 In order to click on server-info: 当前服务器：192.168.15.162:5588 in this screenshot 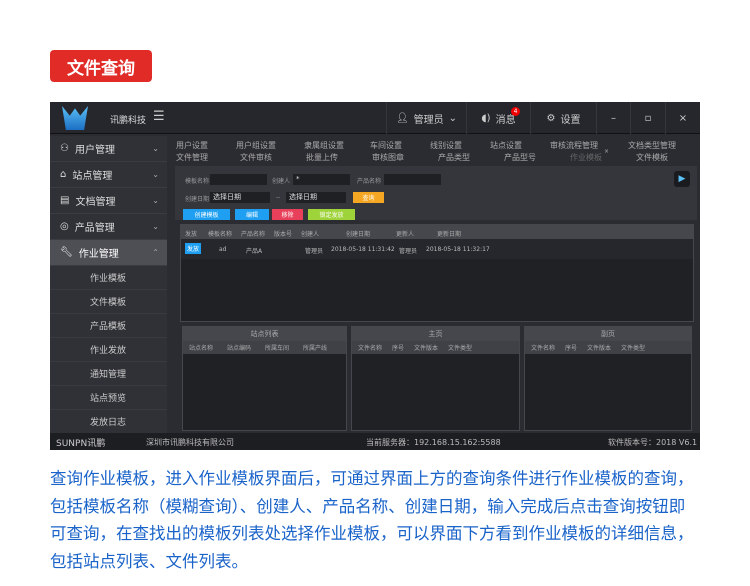, I will do `click(433, 442)`.